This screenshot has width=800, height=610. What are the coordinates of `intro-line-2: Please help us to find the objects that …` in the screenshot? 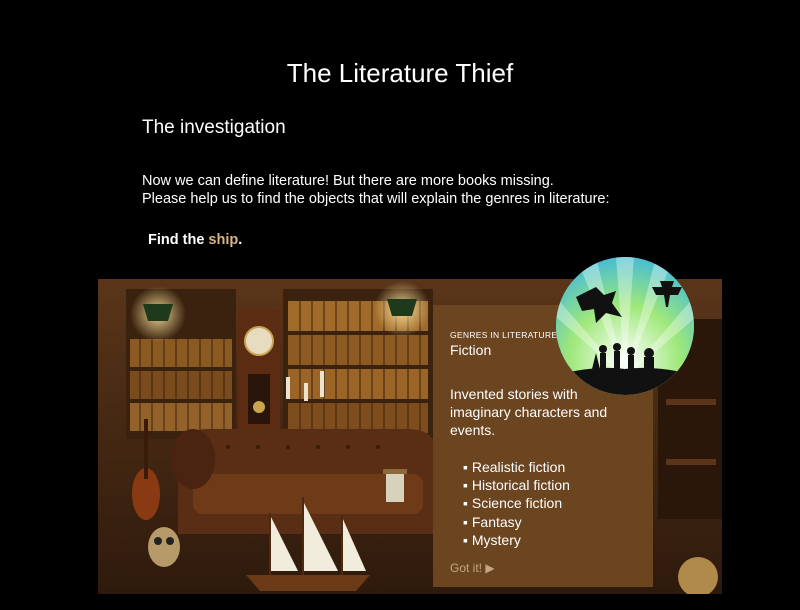 It's located at (376, 199).